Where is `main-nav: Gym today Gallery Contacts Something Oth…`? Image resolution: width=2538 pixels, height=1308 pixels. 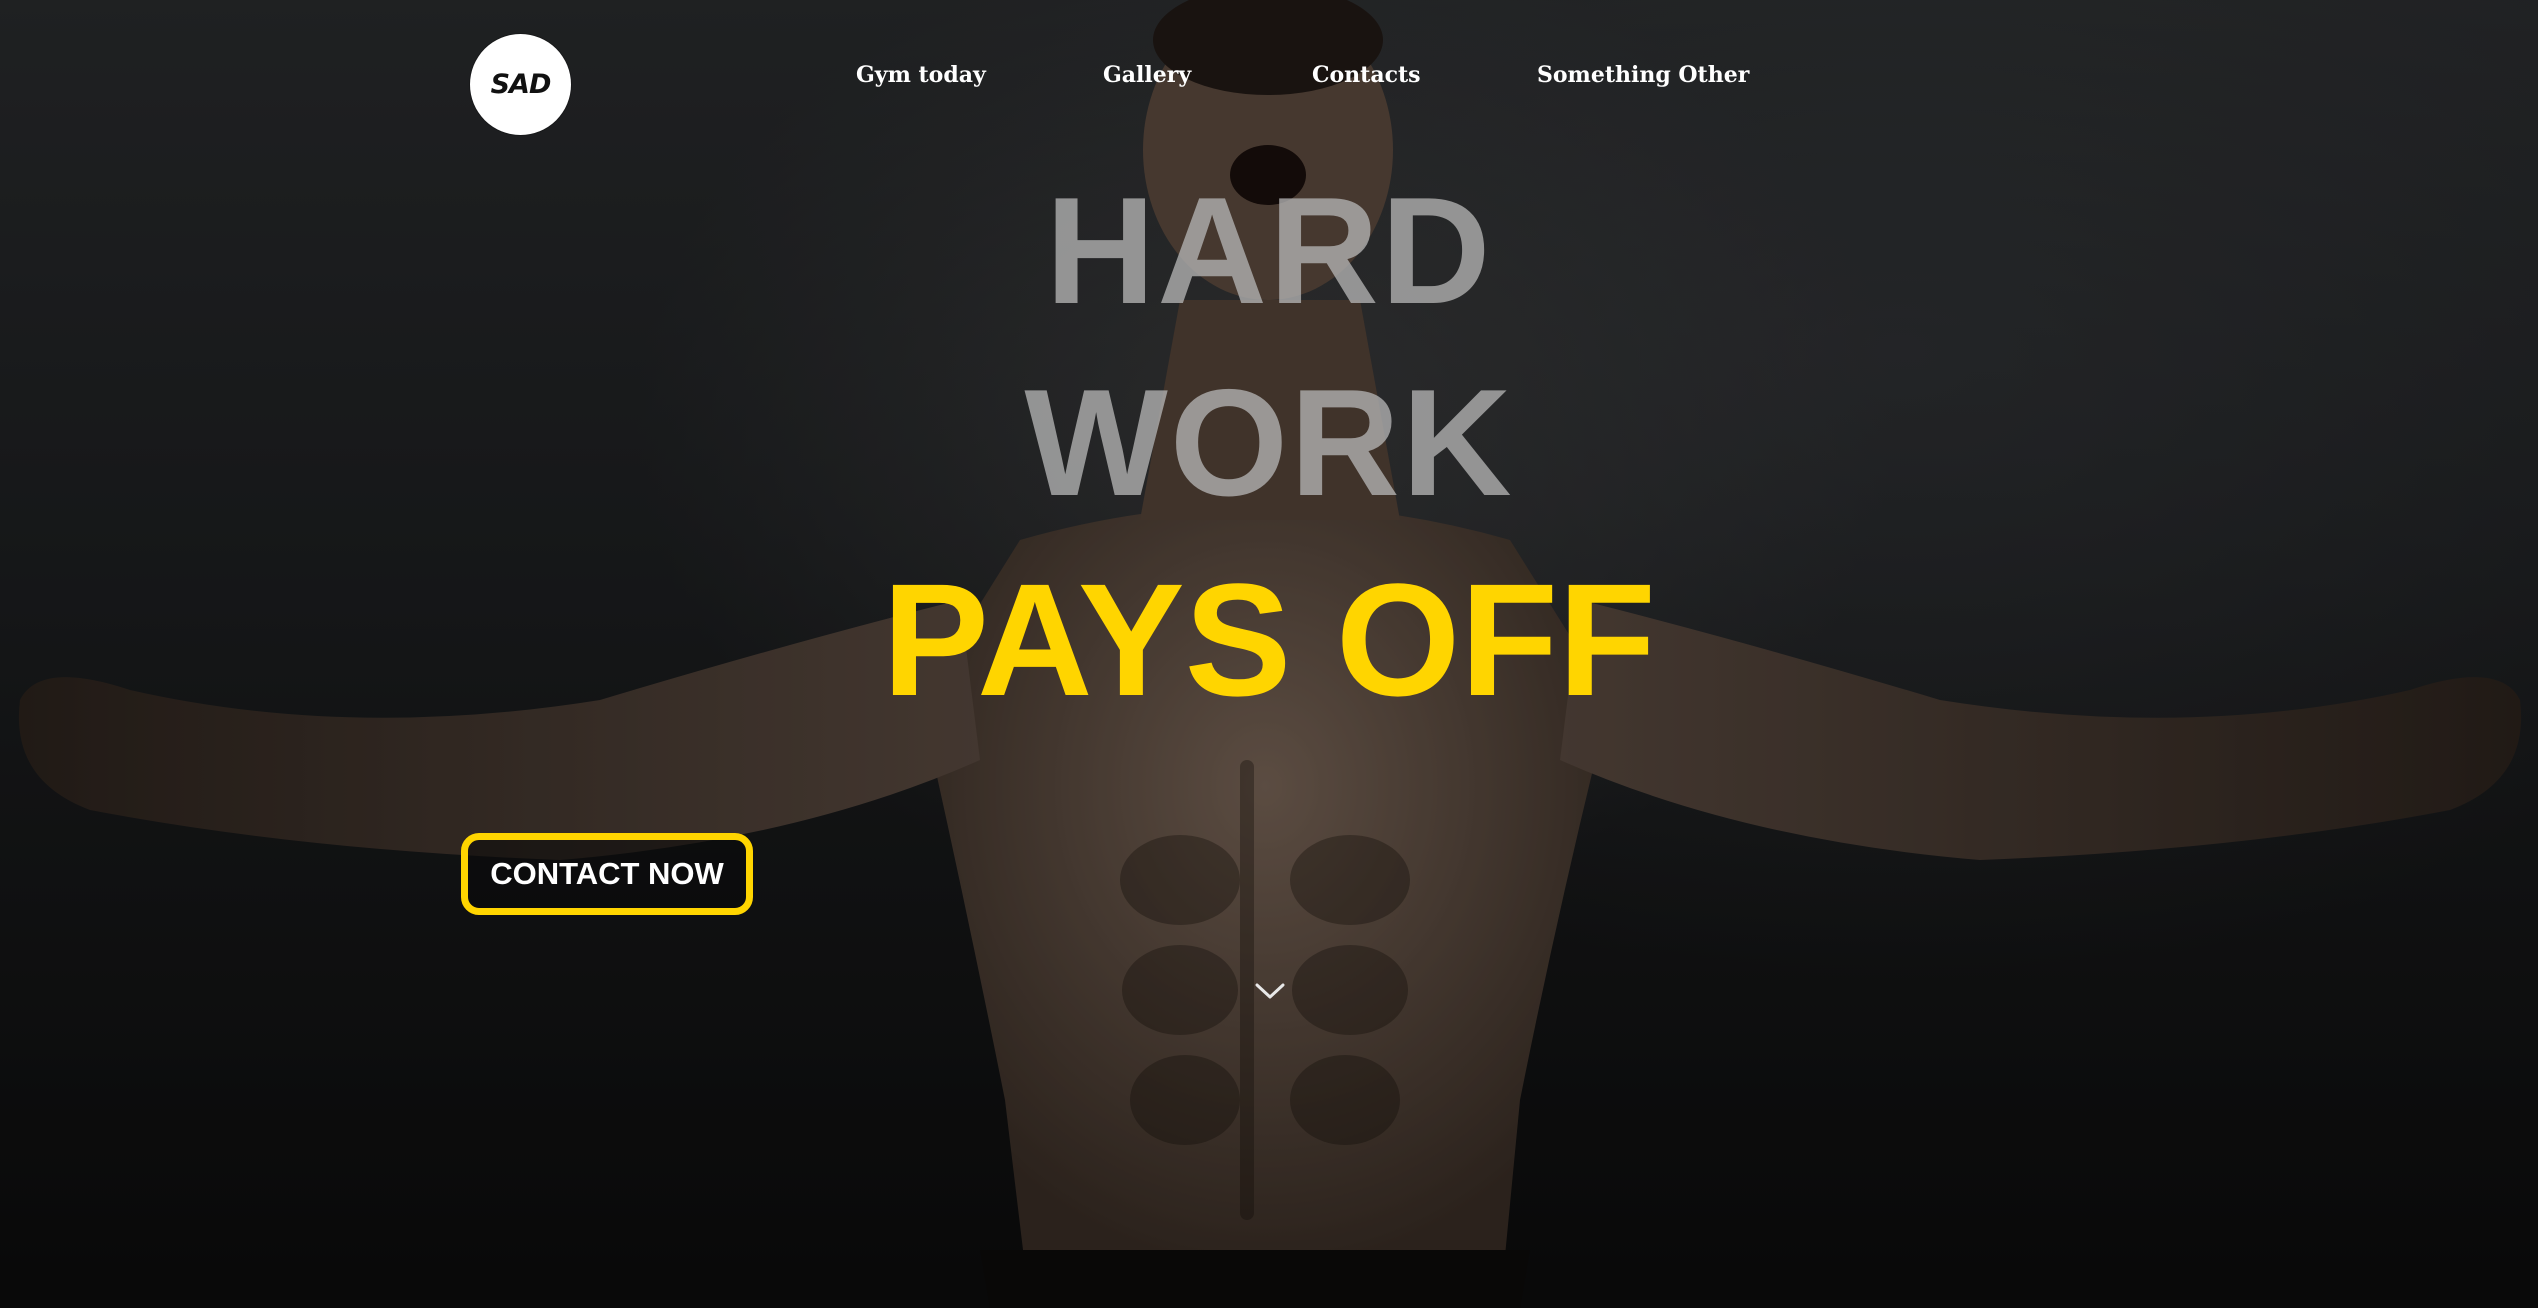
main-nav: Gym today Gallery Contacts Something Oth… is located at coordinates (1269, 80).